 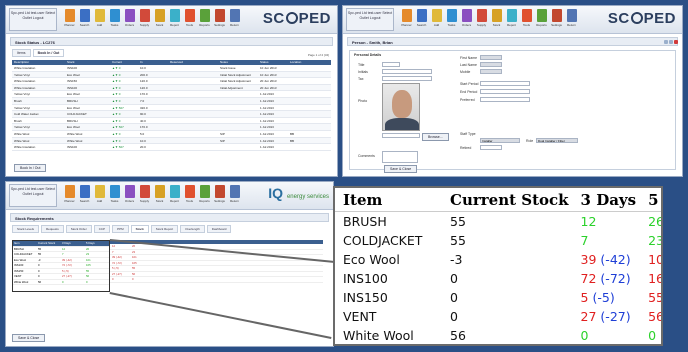 I want to click on table-header-row: Item Current Stock 3 Days 5 Day, so click(x=498, y=200).